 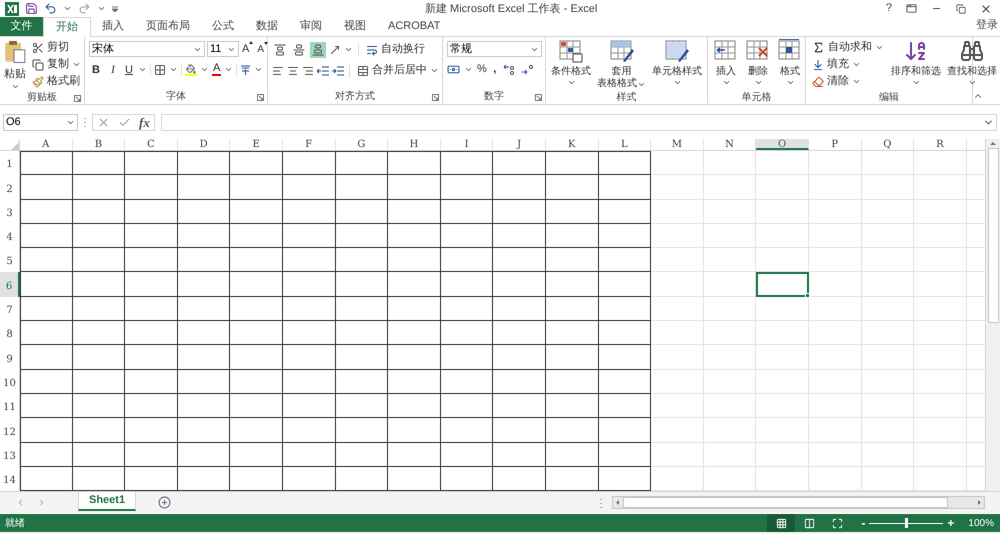 What do you see at coordinates (578, 122) in the screenshot?
I see `formula-input` at bounding box center [578, 122].